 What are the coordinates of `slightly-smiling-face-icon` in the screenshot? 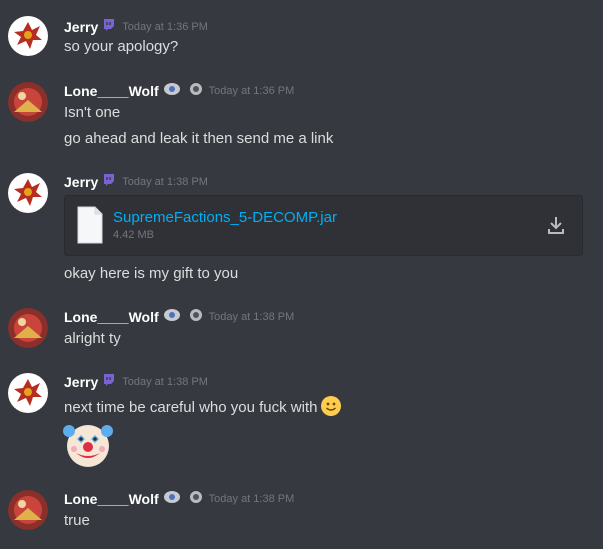 It's located at (331, 408).